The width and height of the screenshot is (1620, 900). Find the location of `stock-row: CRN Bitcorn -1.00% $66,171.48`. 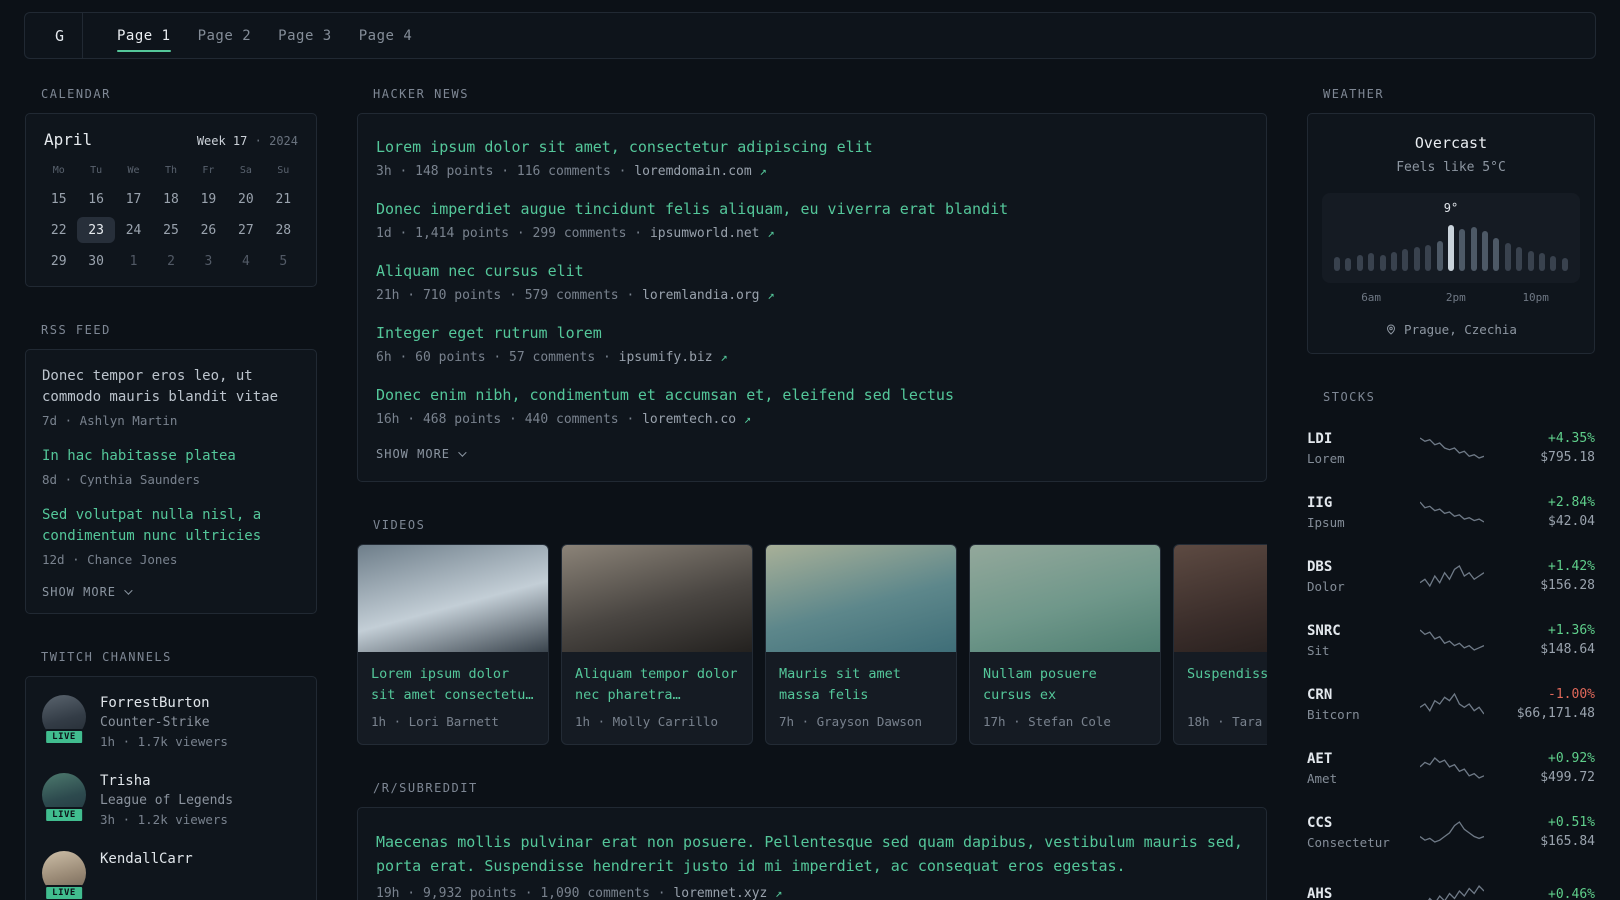

stock-row: CRN Bitcorn -1.00% $66,171.48 is located at coordinates (1451, 704).